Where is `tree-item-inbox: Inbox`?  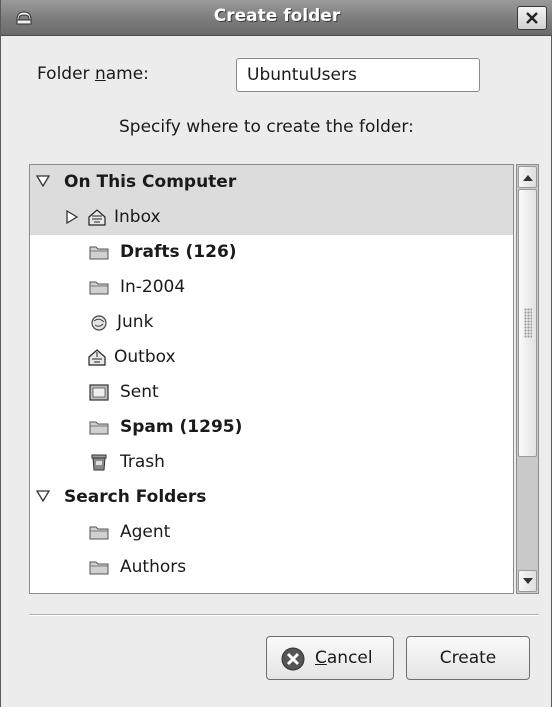
tree-item-inbox: Inbox is located at coordinates (271, 217).